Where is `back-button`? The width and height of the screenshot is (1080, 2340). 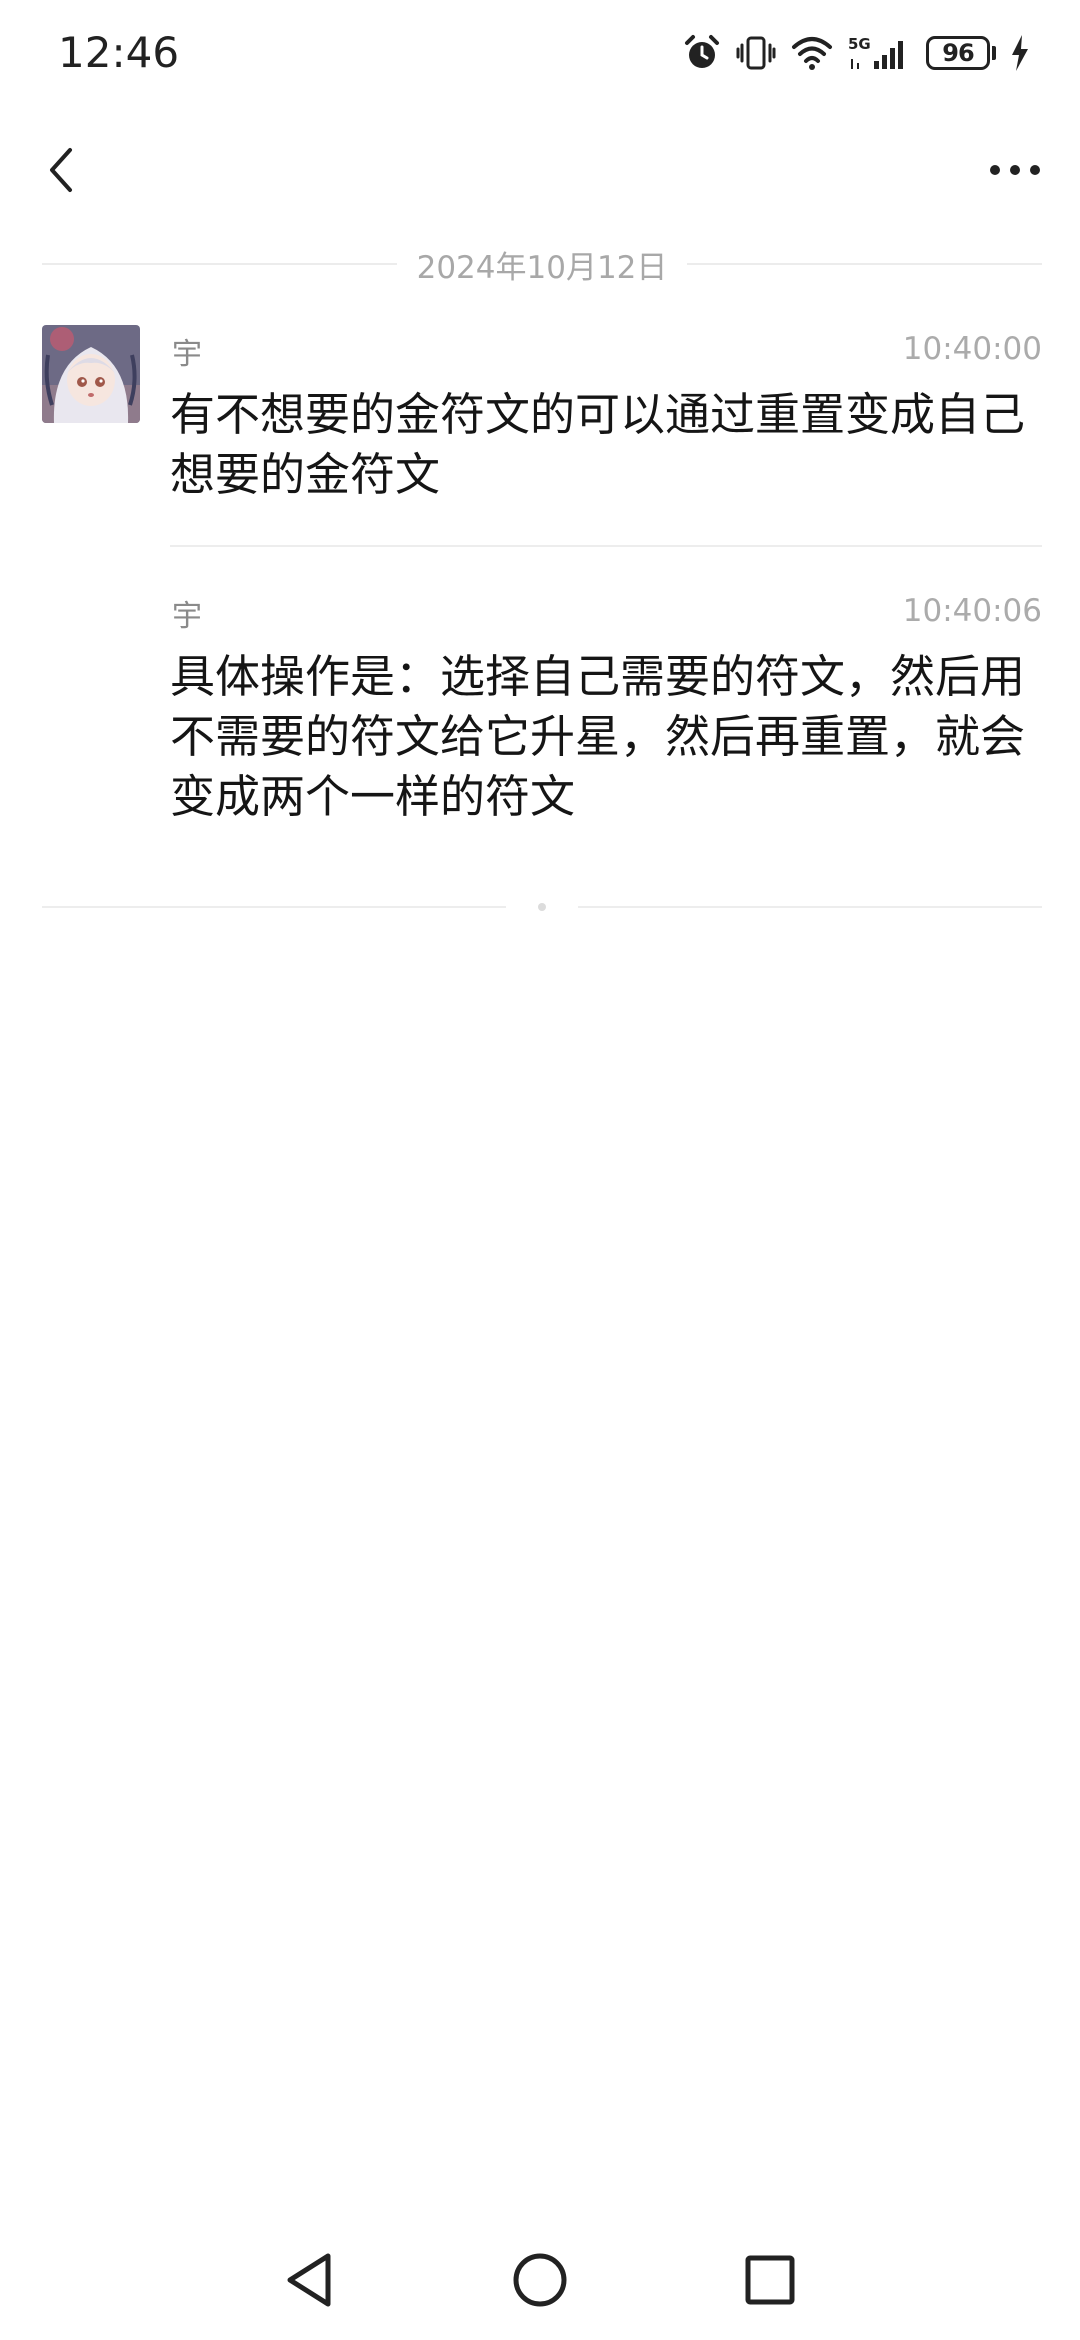 back-button is located at coordinates (60, 170).